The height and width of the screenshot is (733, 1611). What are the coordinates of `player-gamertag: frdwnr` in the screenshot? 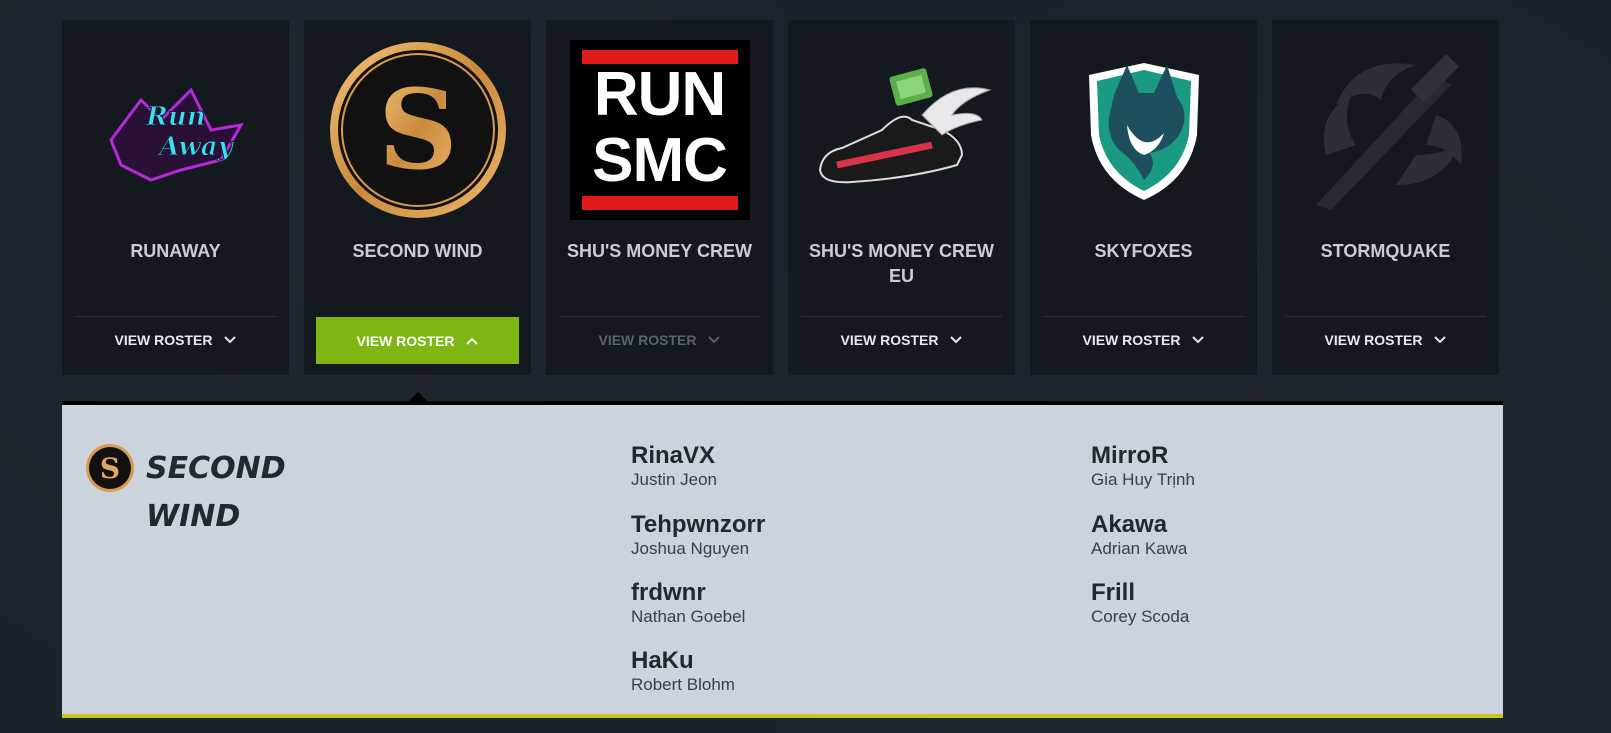 It's located at (668, 592).